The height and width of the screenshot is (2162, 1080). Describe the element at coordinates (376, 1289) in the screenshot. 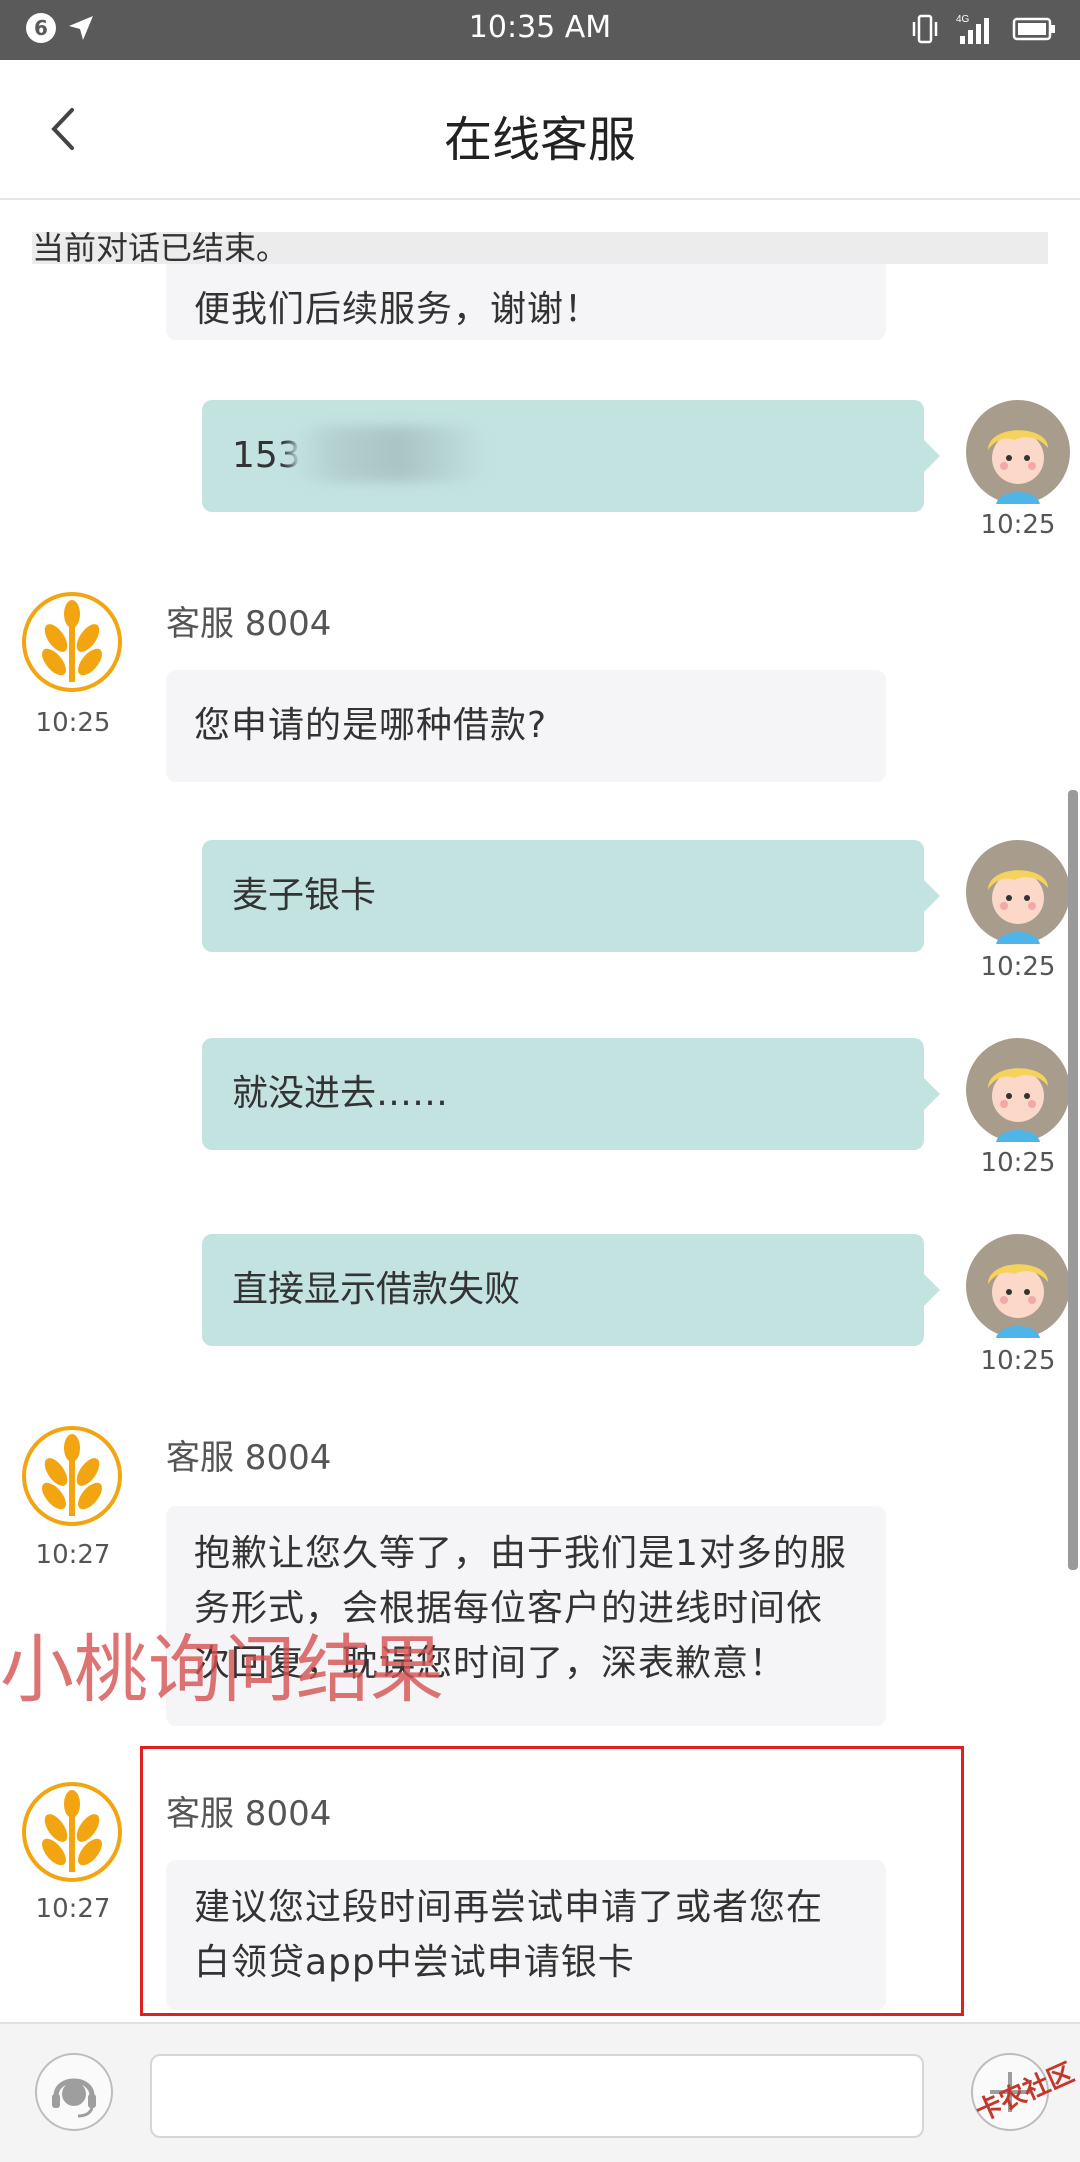

I see `message-text: 直接显示借款失败` at that location.